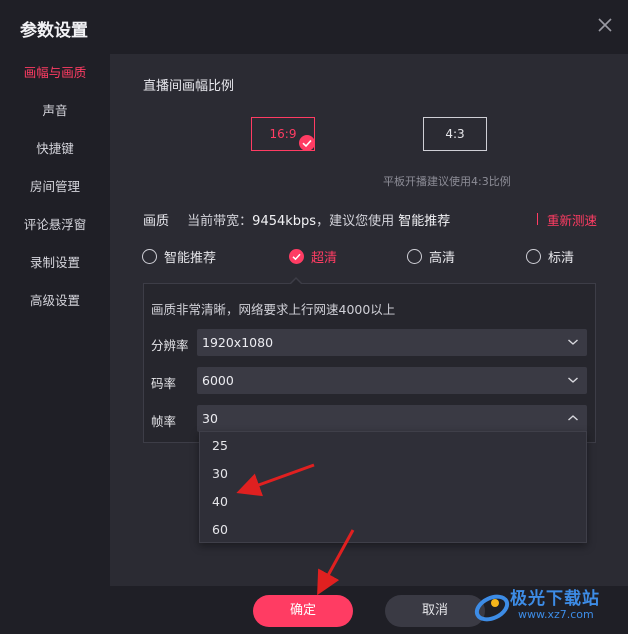 The width and height of the screenshot is (628, 634). Describe the element at coordinates (170, 345) in the screenshot. I see `resolution-label: 分辨率` at that location.